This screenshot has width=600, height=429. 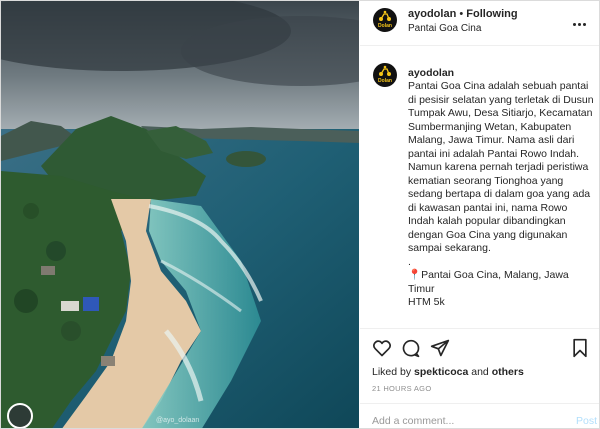 What do you see at coordinates (440, 348) in the screenshot?
I see `share-icon` at bounding box center [440, 348].